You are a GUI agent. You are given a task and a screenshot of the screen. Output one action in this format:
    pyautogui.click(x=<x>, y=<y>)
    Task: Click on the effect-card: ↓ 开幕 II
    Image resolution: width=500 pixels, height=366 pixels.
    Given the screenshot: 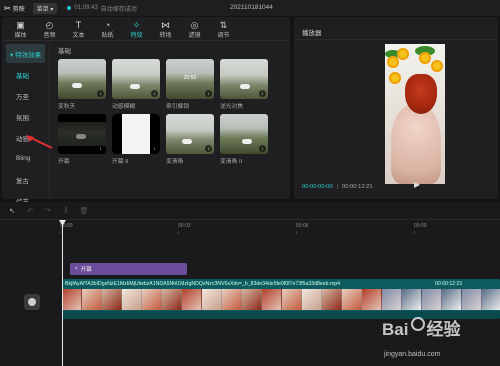 What is the action you would take?
    pyautogui.click(x=136, y=139)
    